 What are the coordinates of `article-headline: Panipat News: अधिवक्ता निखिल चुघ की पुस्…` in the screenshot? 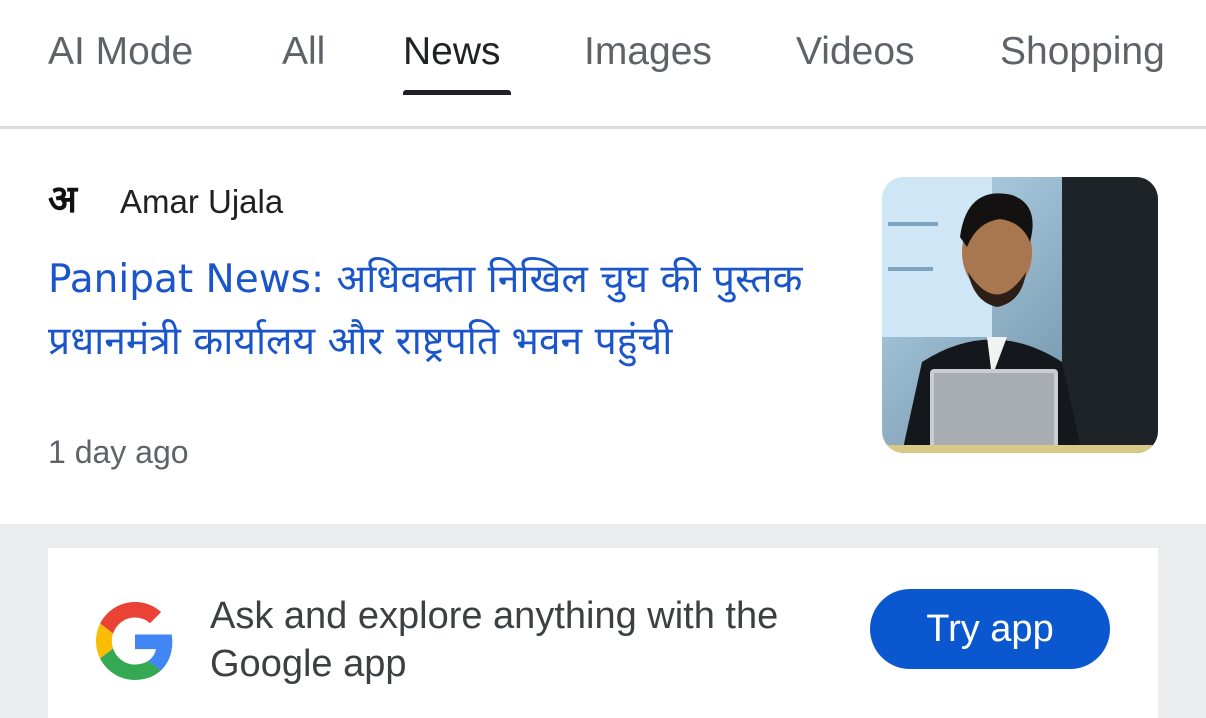 It's located at (448, 311).